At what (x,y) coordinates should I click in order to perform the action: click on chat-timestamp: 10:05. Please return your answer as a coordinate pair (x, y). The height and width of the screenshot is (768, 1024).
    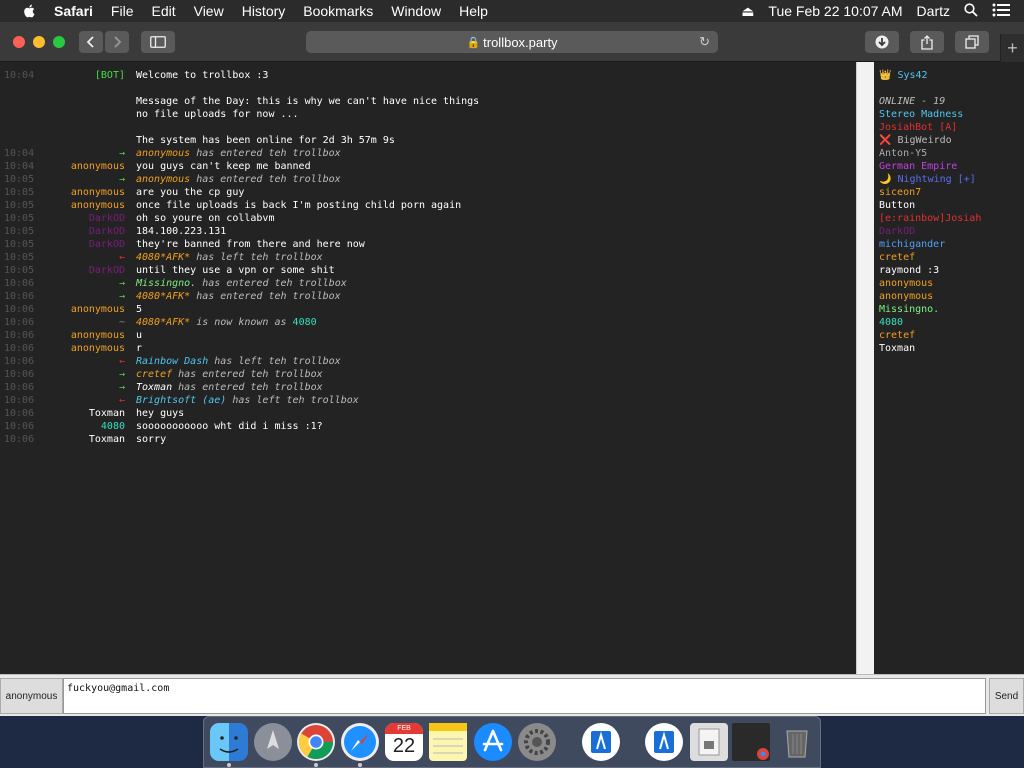
    Looking at the image, I should click on (19, 231).